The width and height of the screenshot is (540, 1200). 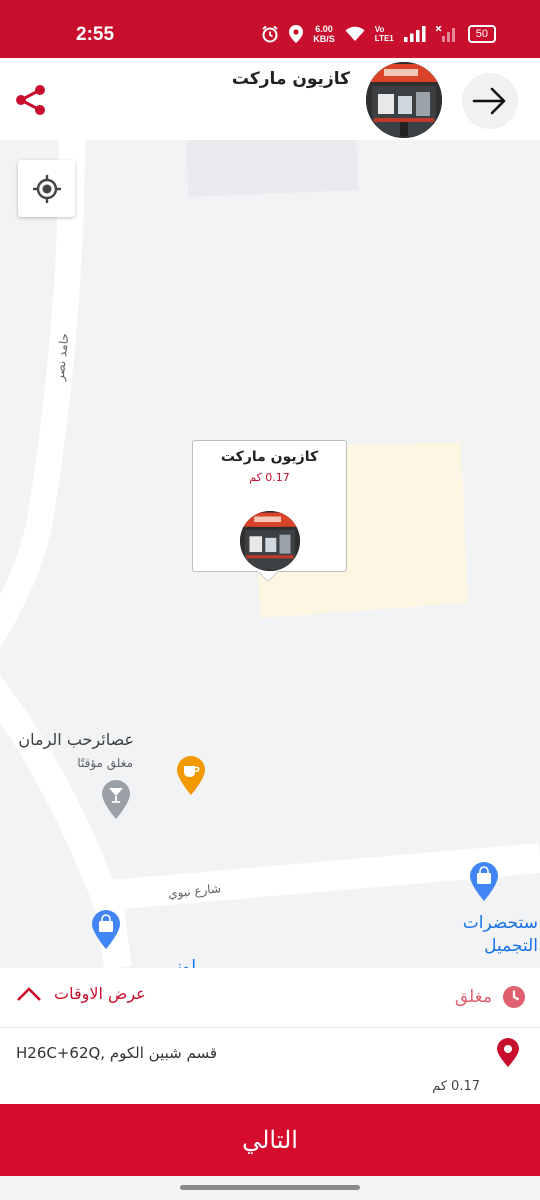 I want to click on poi-juice-shop-status: مغلق مؤقتًا, so click(x=105, y=763).